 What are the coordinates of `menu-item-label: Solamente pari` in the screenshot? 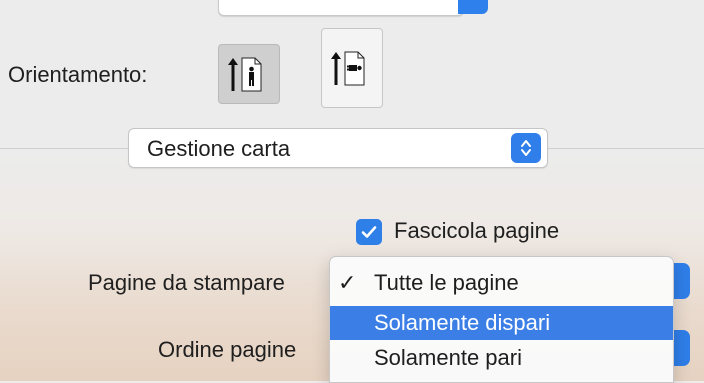 It's located at (448, 357).